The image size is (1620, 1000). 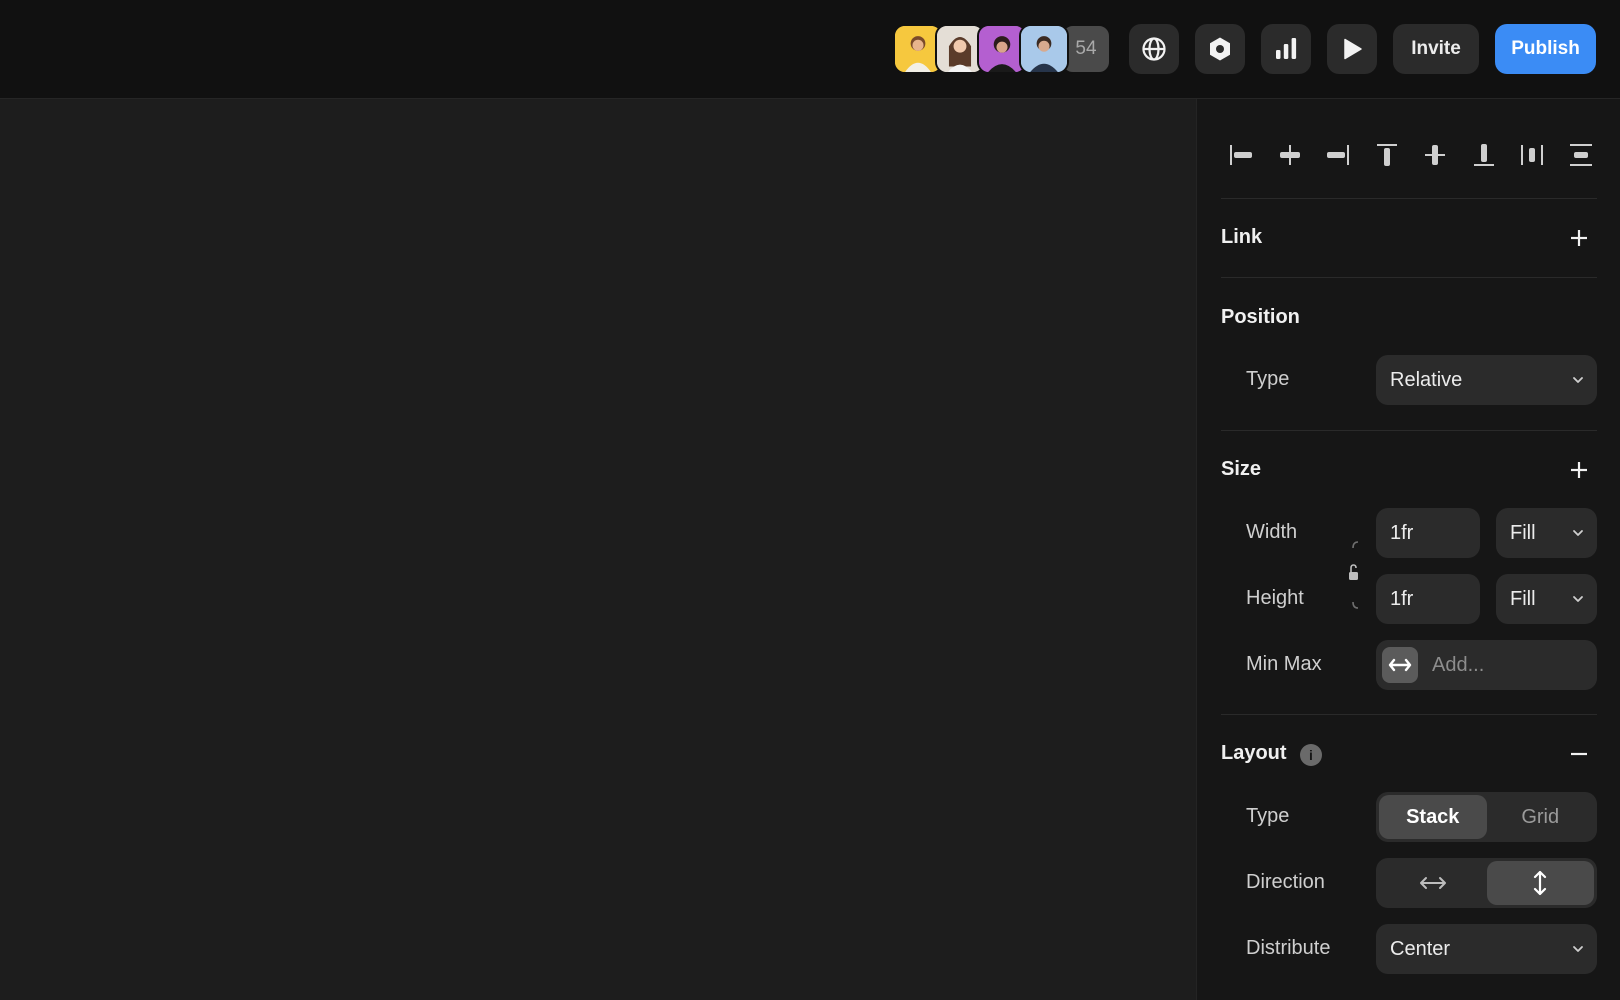 What do you see at coordinates (1435, 155) in the screenshot?
I see `align-center-vertical-icon` at bounding box center [1435, 155].